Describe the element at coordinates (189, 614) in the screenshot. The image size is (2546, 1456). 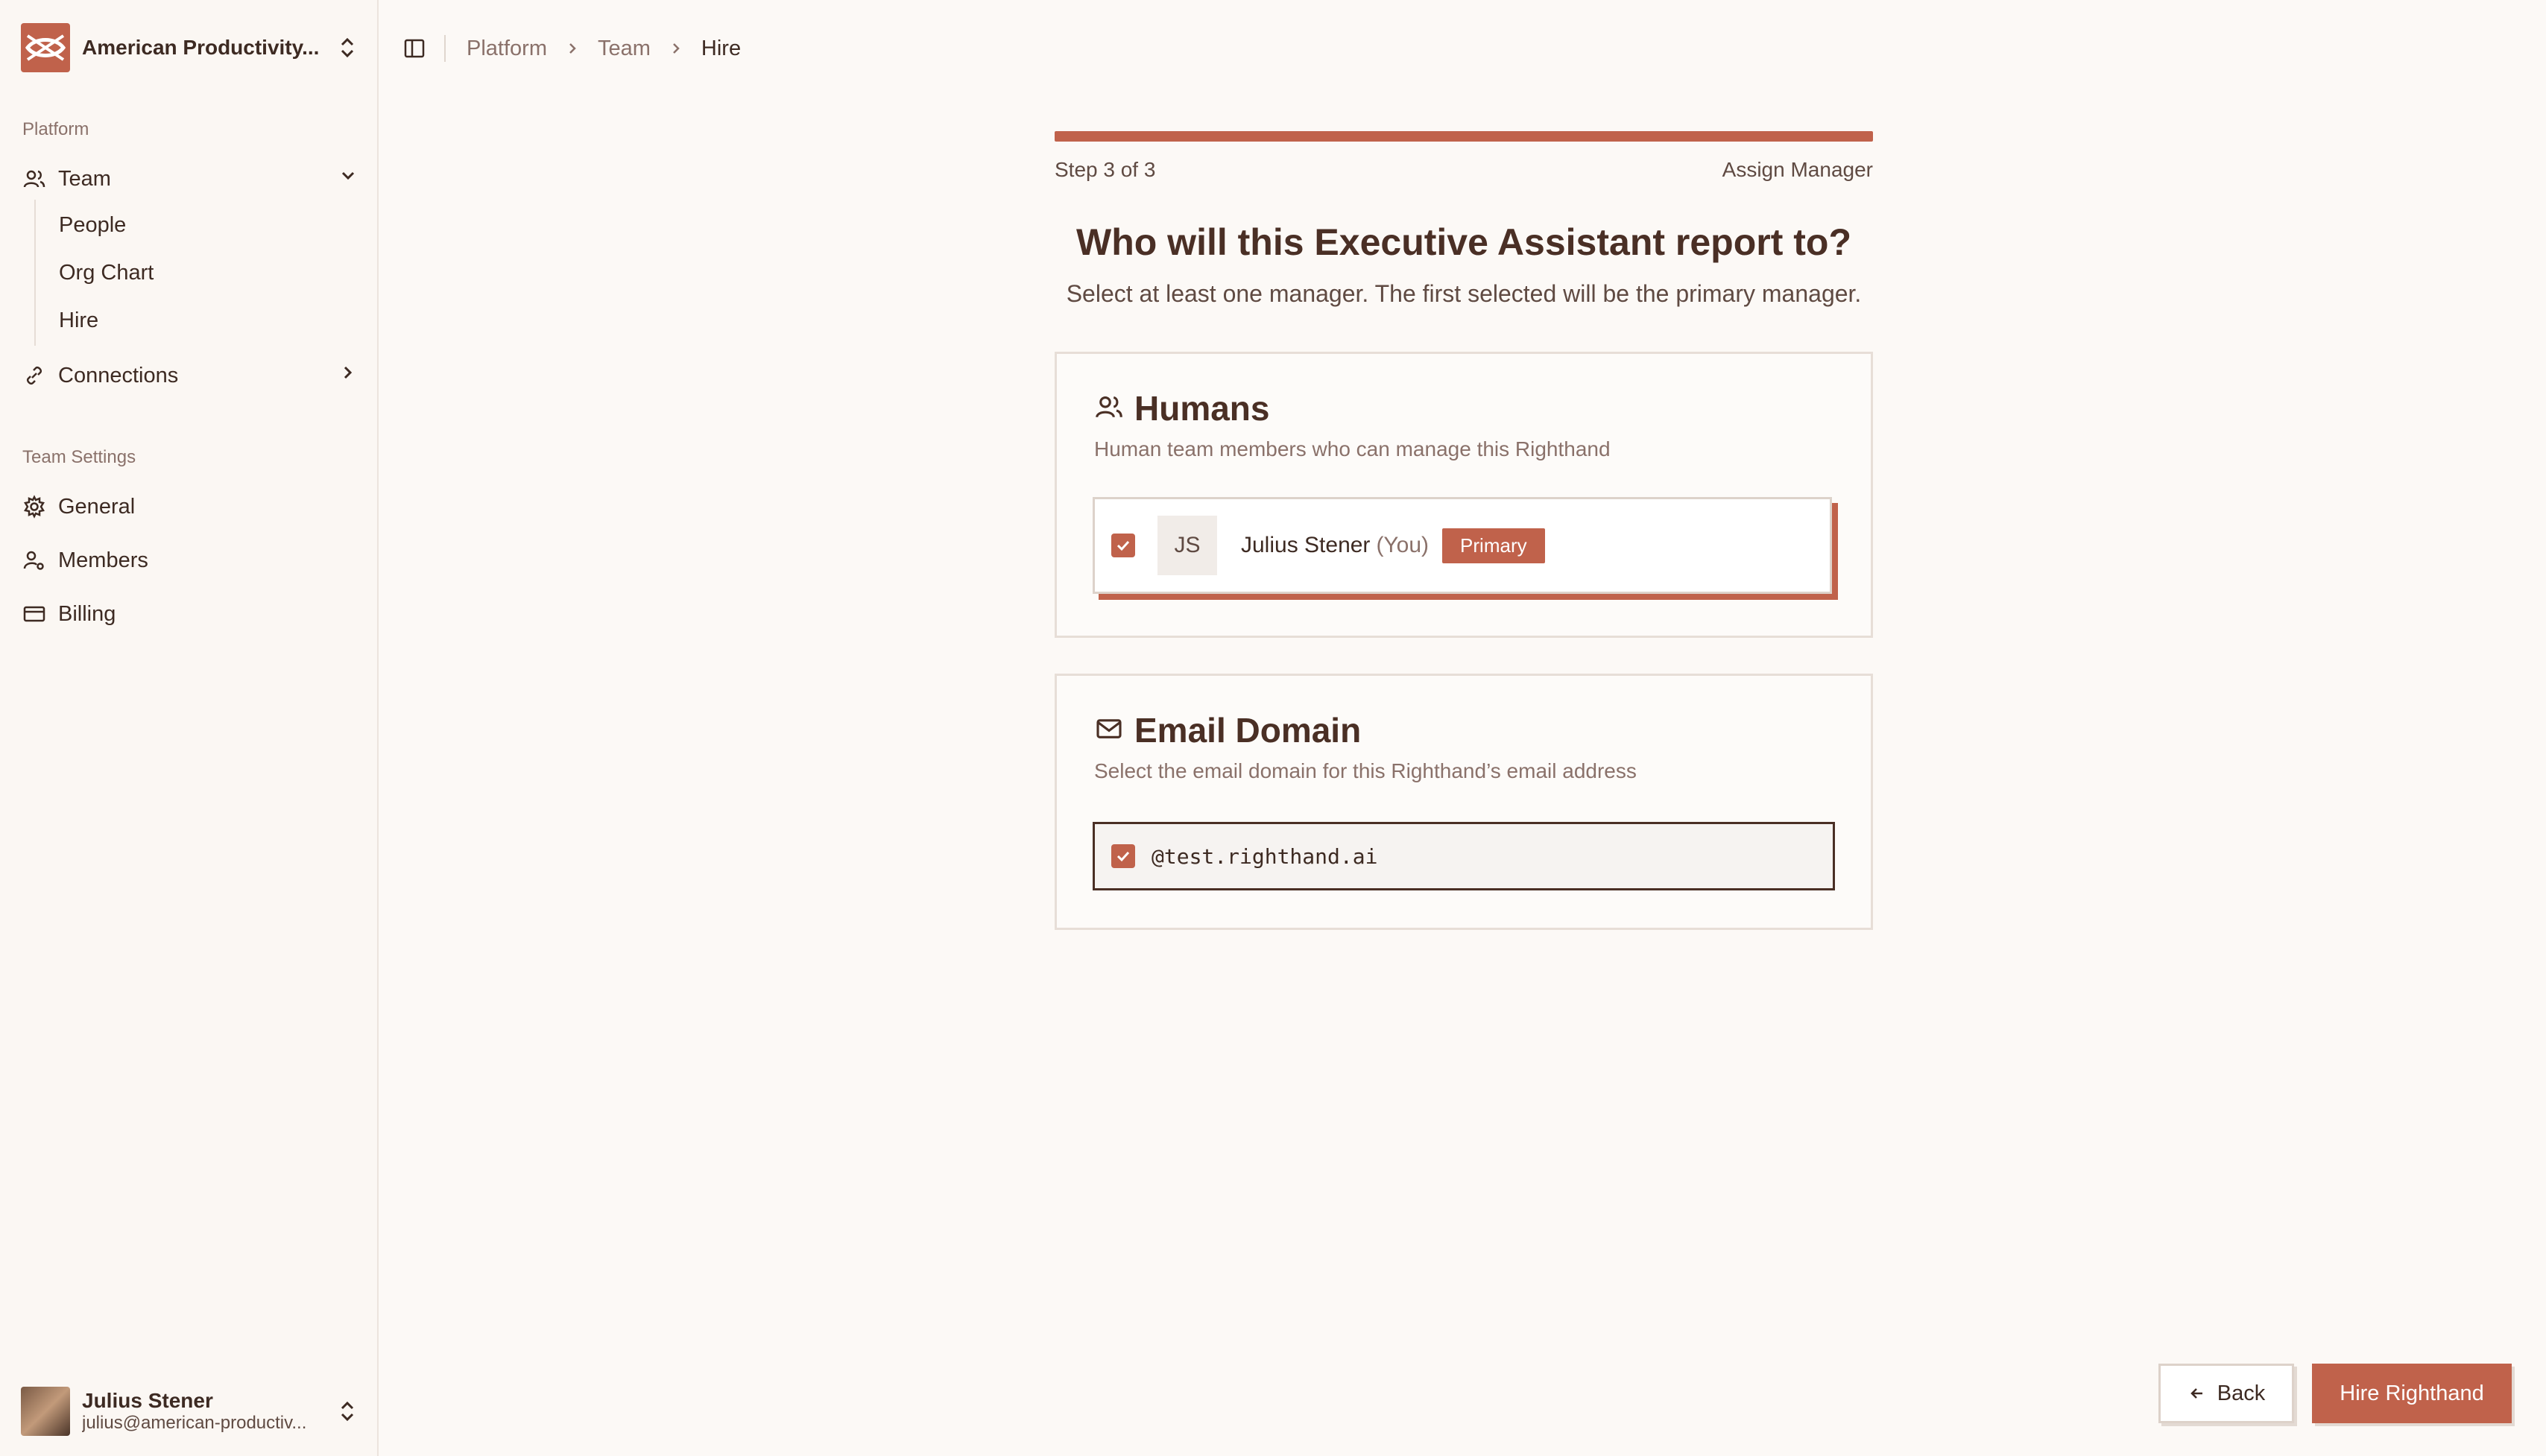
I see `sidebar-item-billing: Billing` at that location.